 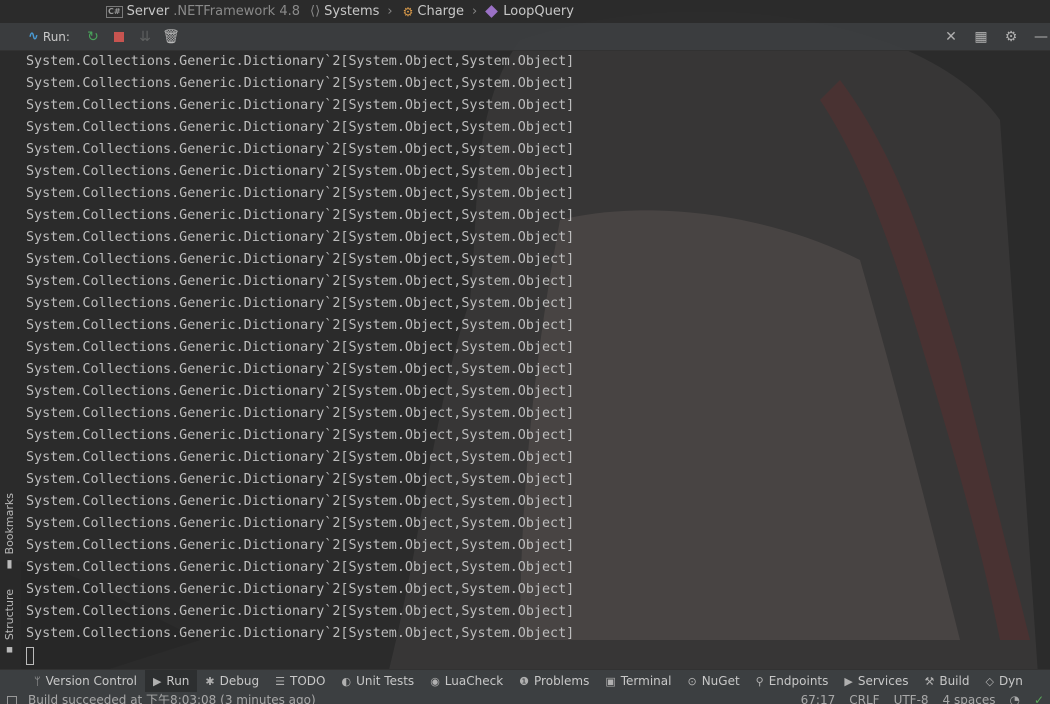 What do you see at coordinates (638, 681) in the screenshot?
I see `tool-tab-terminal: ▣ Terminal` at bounding box center [638, 681].